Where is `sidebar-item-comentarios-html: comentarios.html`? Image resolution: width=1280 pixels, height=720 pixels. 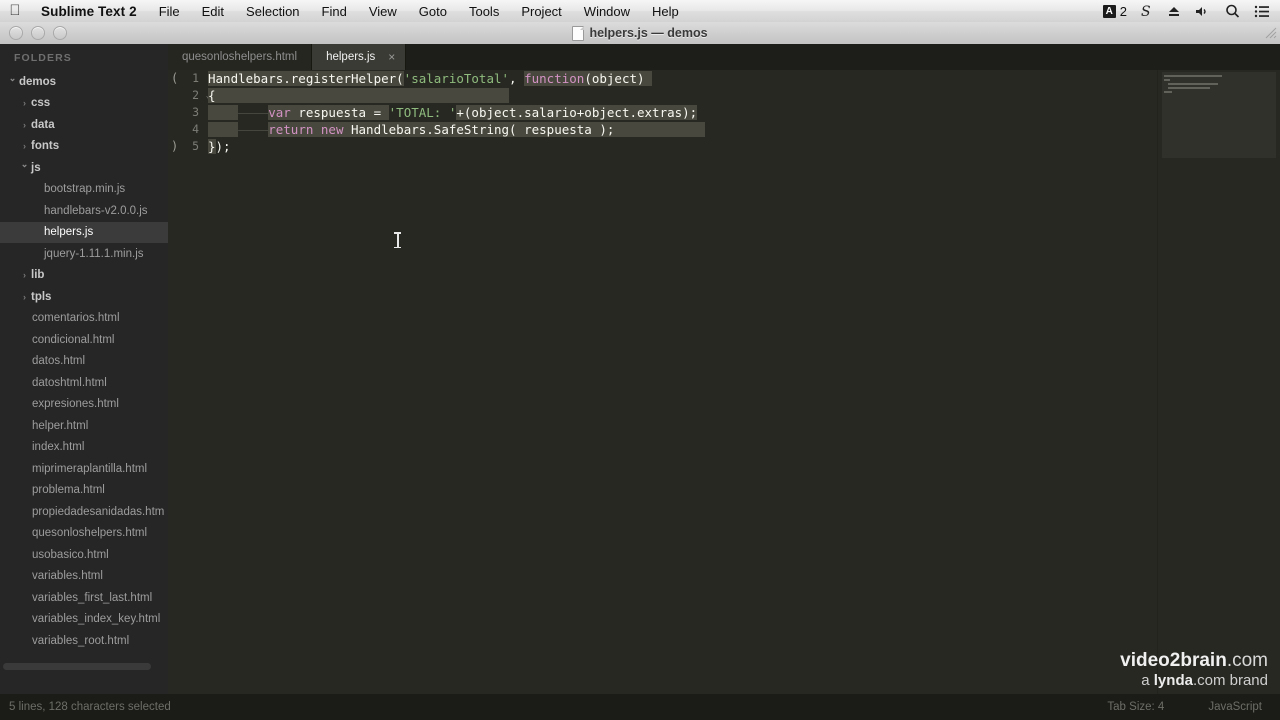
sidebar-item-comentarios-html: comentarios.html is located at coordinates (84, 319).